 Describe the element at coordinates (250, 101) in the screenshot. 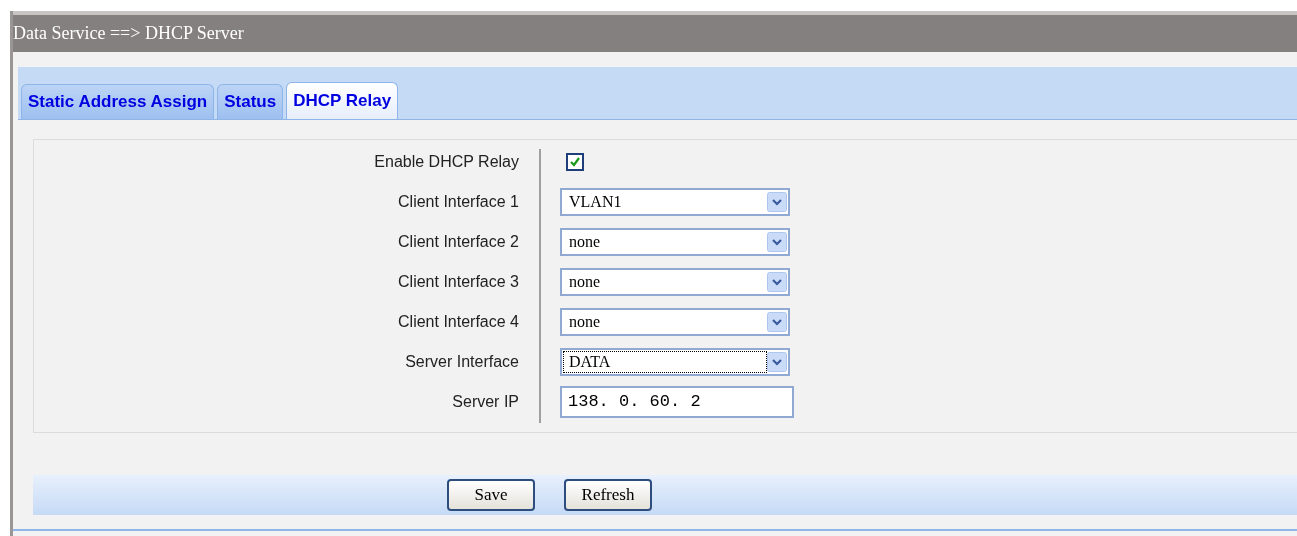

I see `tab: Status` at that location.